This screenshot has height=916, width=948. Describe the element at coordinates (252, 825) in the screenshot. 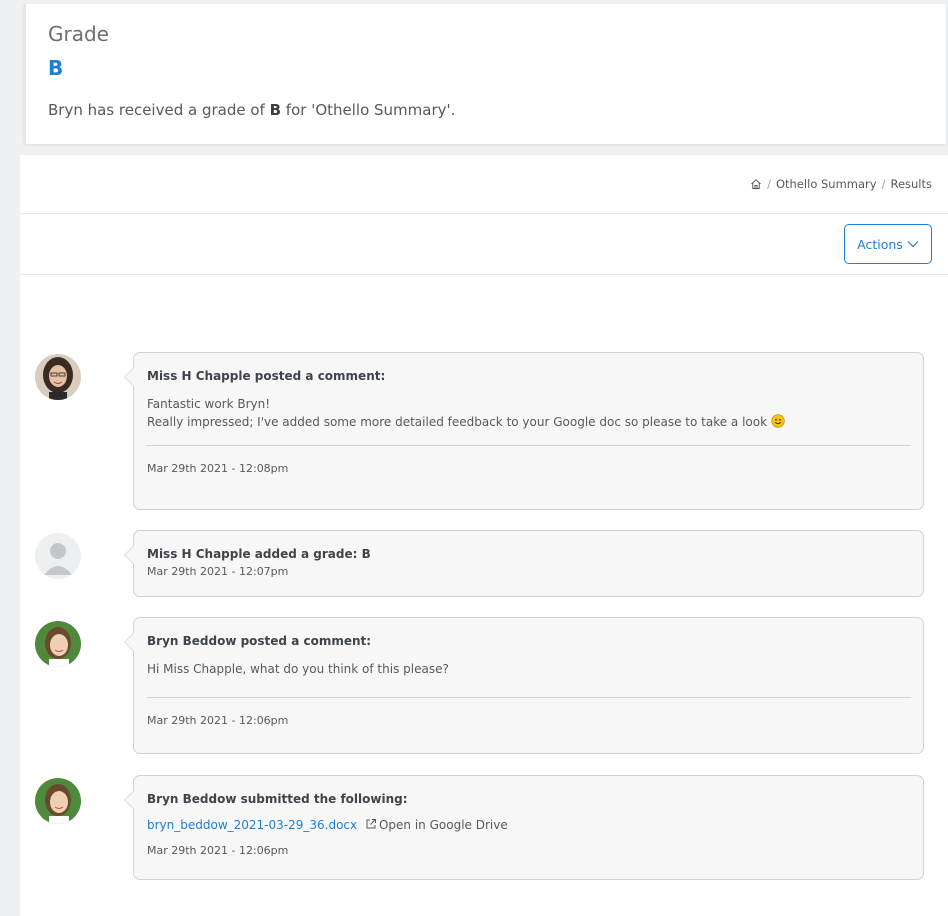

I see `file-link: bryn_beddow_2021-03-29_36.docx` at that location.